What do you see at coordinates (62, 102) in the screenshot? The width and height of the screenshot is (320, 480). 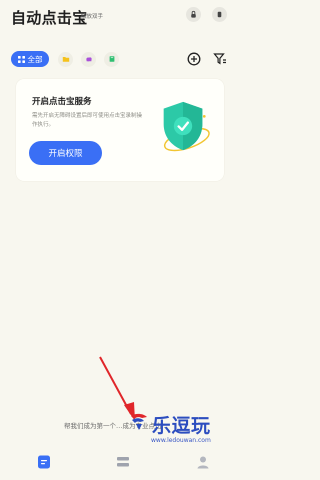 I see `card-title: 开启点击宝服务` at bounding box center [62, 102].